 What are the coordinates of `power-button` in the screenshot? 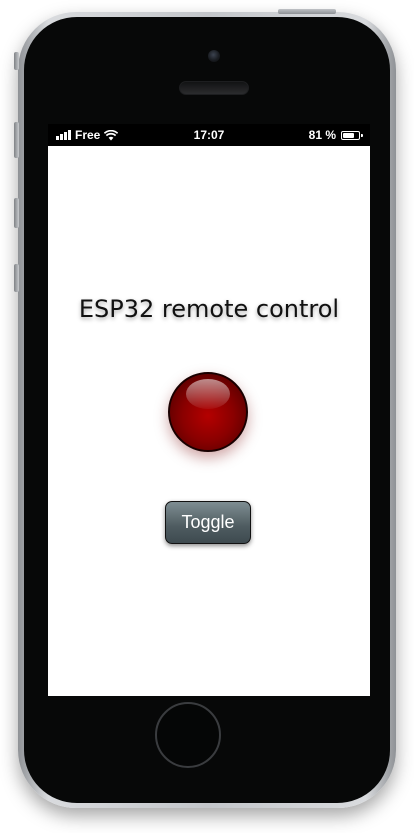 It's located at (307, 11).